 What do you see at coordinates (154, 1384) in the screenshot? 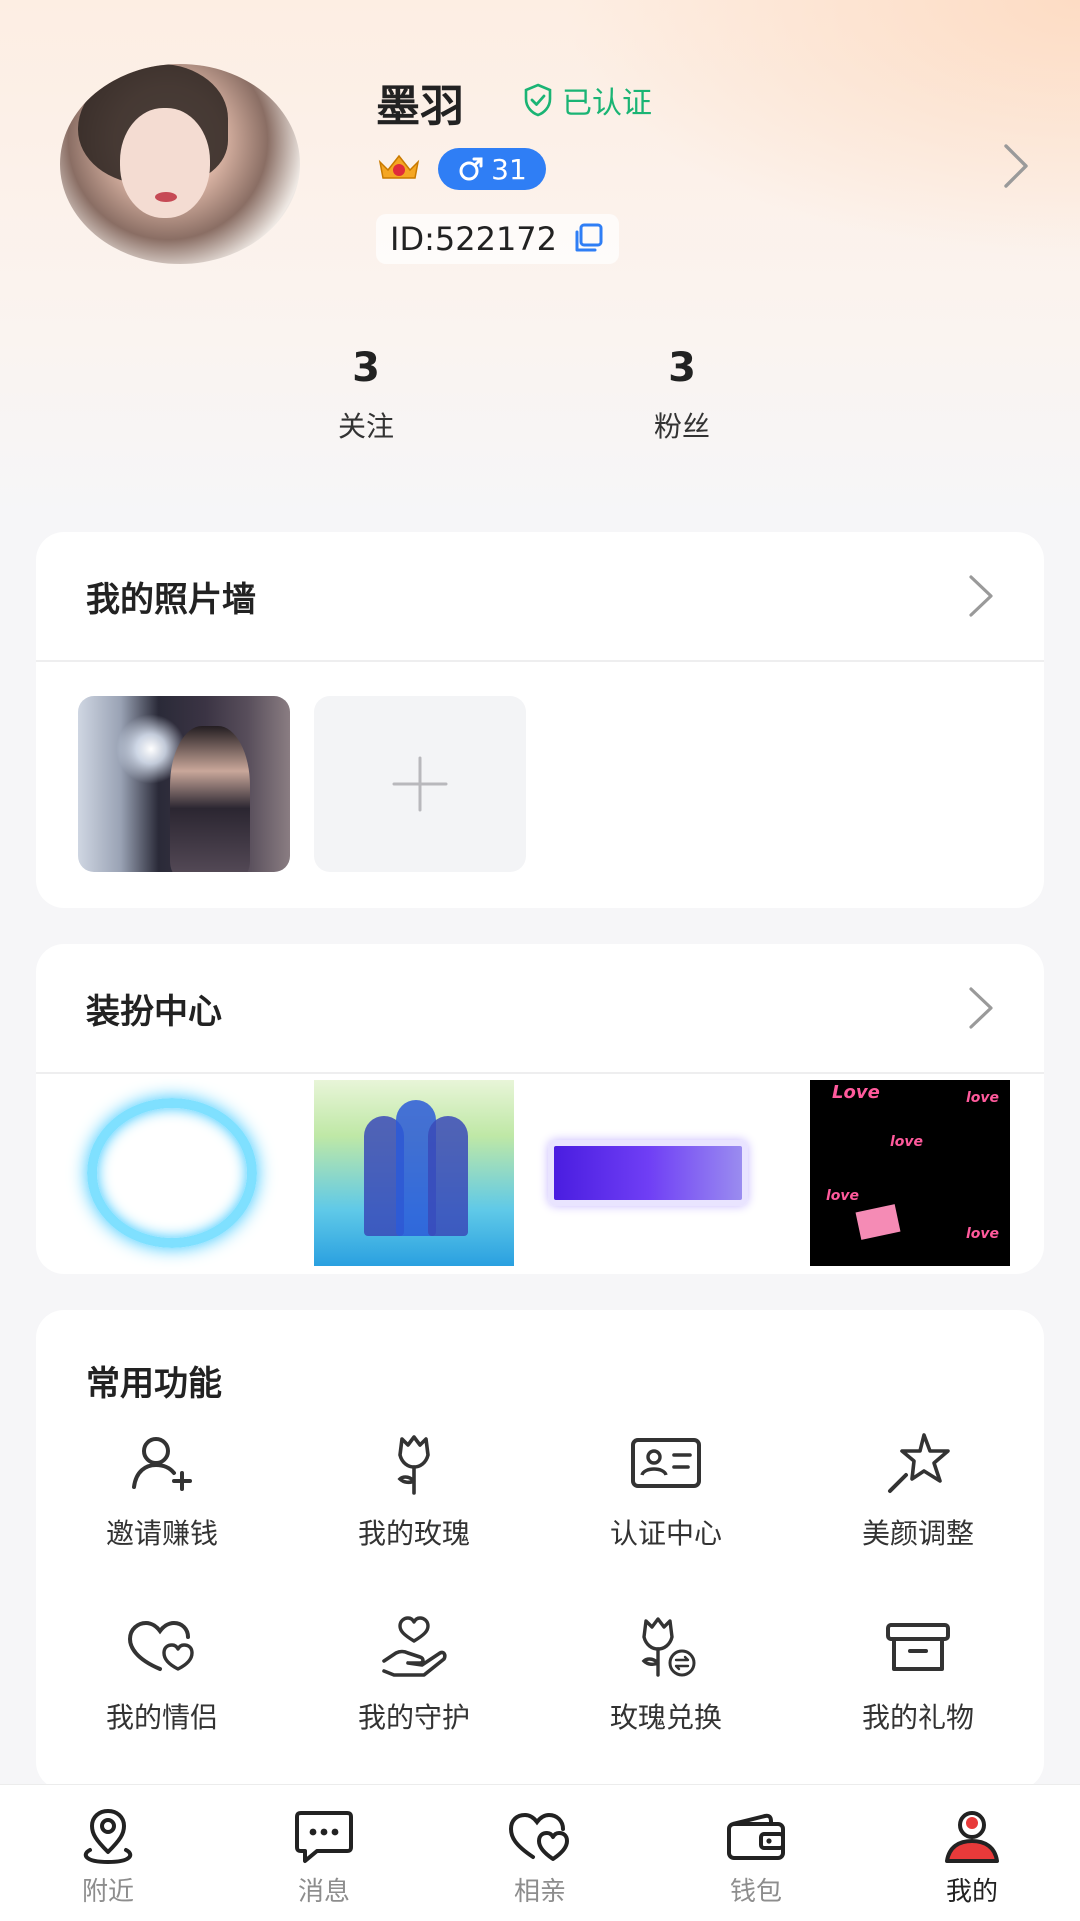
I see `common-functions-title: 常用功能` at bounding box center [154, 1384].